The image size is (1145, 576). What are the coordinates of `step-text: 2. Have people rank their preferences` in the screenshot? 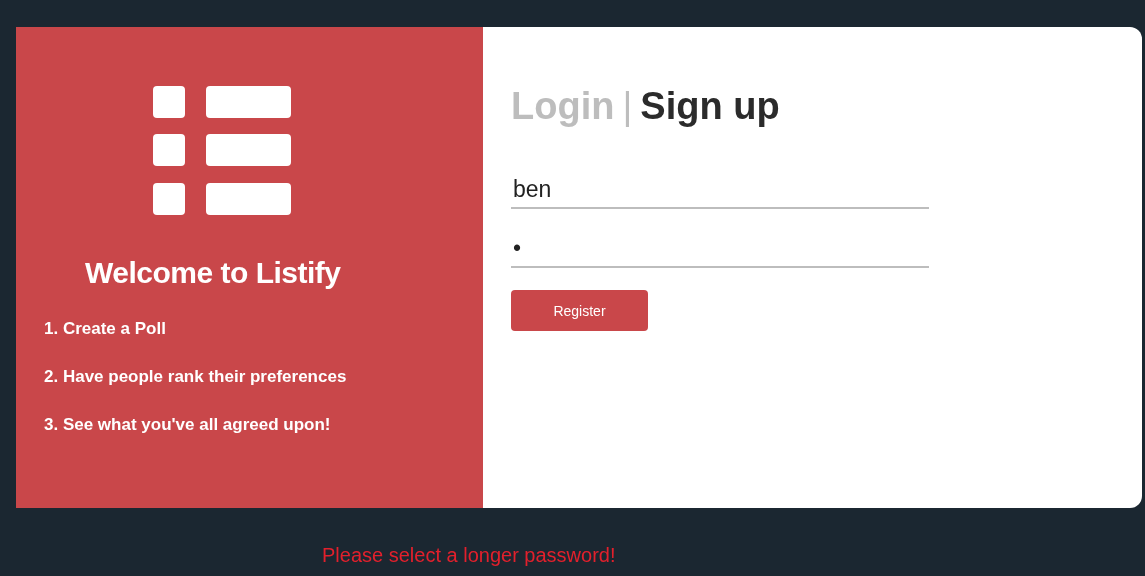 It's located at (195, 377).